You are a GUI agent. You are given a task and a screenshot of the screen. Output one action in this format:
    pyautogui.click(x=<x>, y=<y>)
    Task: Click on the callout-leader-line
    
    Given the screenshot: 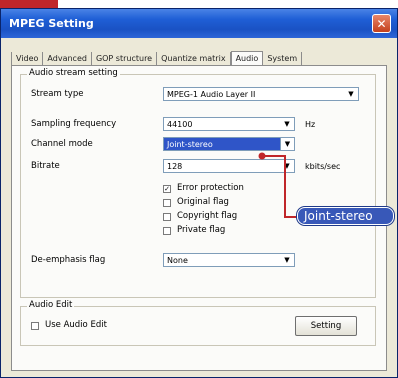 What is the action you would take?
    pyautogui.click(x=277, y=185)
    